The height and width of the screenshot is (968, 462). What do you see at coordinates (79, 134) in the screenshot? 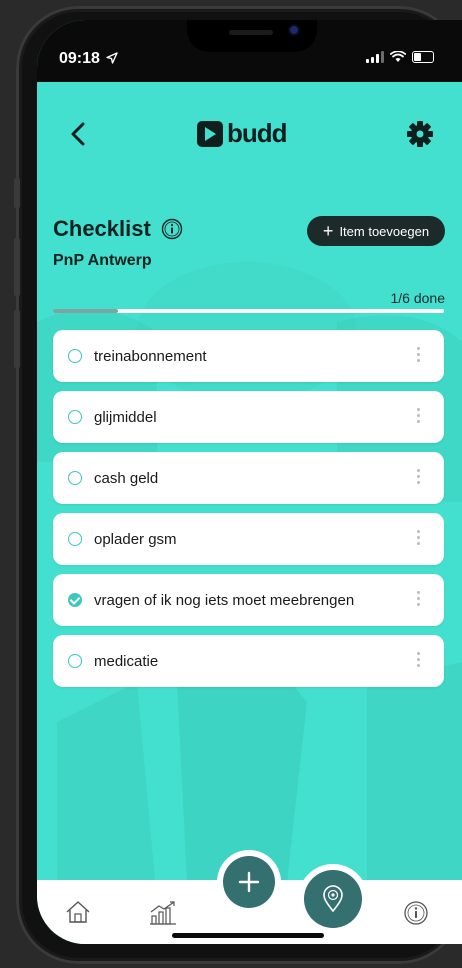
I see `back-icon` at bounding box center [79, 134].